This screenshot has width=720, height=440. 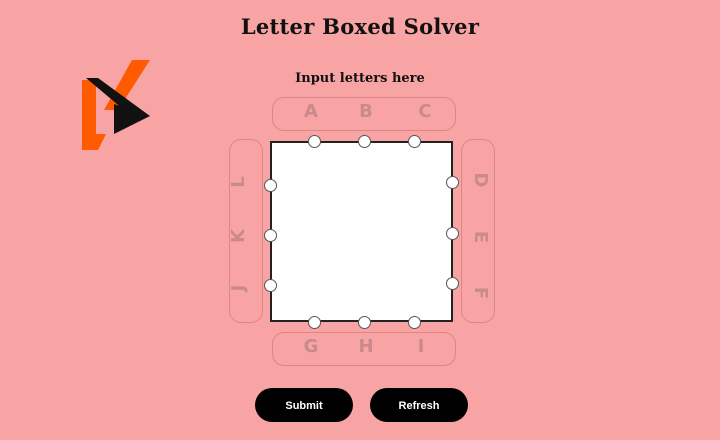 I want to click on letter-right-3: F, so click(x=480, y=293).